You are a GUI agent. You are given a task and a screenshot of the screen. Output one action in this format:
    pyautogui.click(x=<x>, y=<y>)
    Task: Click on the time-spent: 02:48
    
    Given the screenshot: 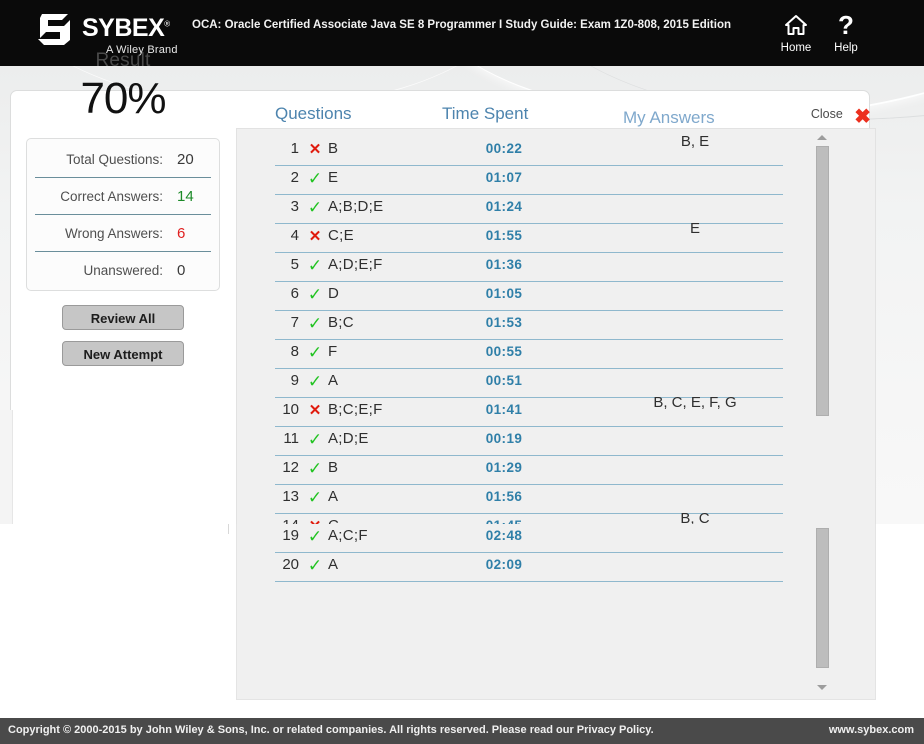 What is the action you would take?
    pyautogui.click(x=504, y=535)
    